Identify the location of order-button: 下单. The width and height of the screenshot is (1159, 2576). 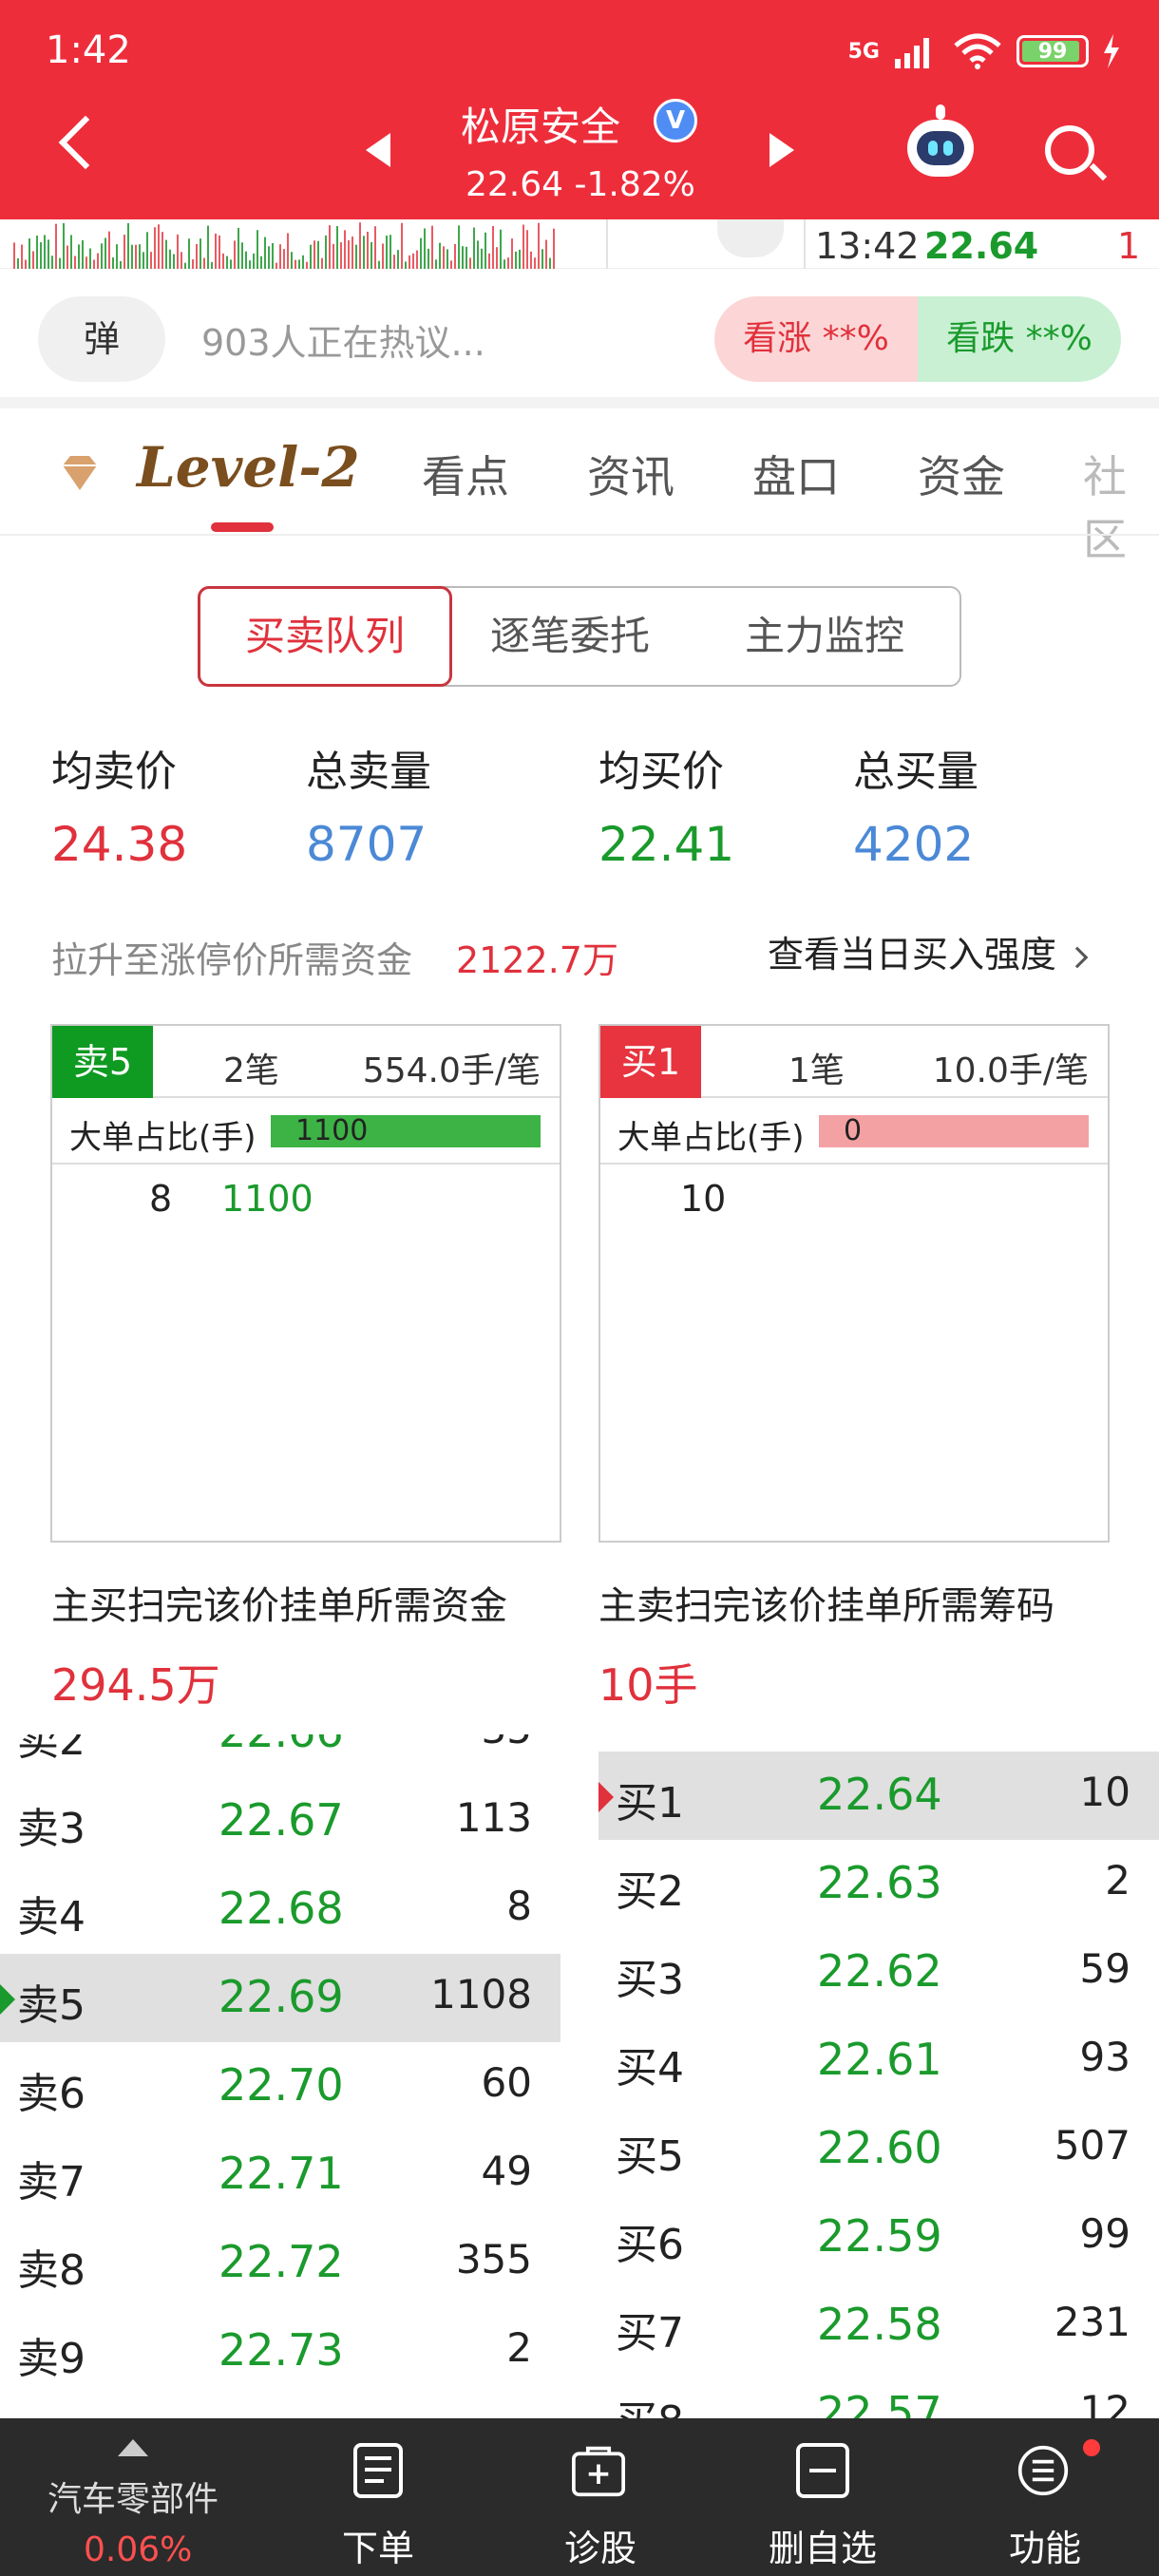
(378, 2497).